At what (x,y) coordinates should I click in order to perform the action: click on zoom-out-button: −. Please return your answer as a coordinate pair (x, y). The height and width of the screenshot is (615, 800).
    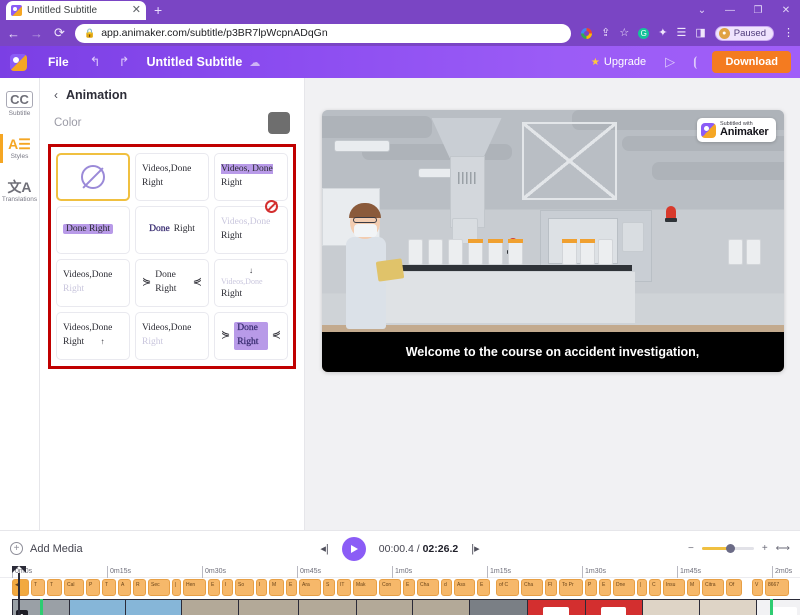
    Looking at the image, I should click on (691, 548).